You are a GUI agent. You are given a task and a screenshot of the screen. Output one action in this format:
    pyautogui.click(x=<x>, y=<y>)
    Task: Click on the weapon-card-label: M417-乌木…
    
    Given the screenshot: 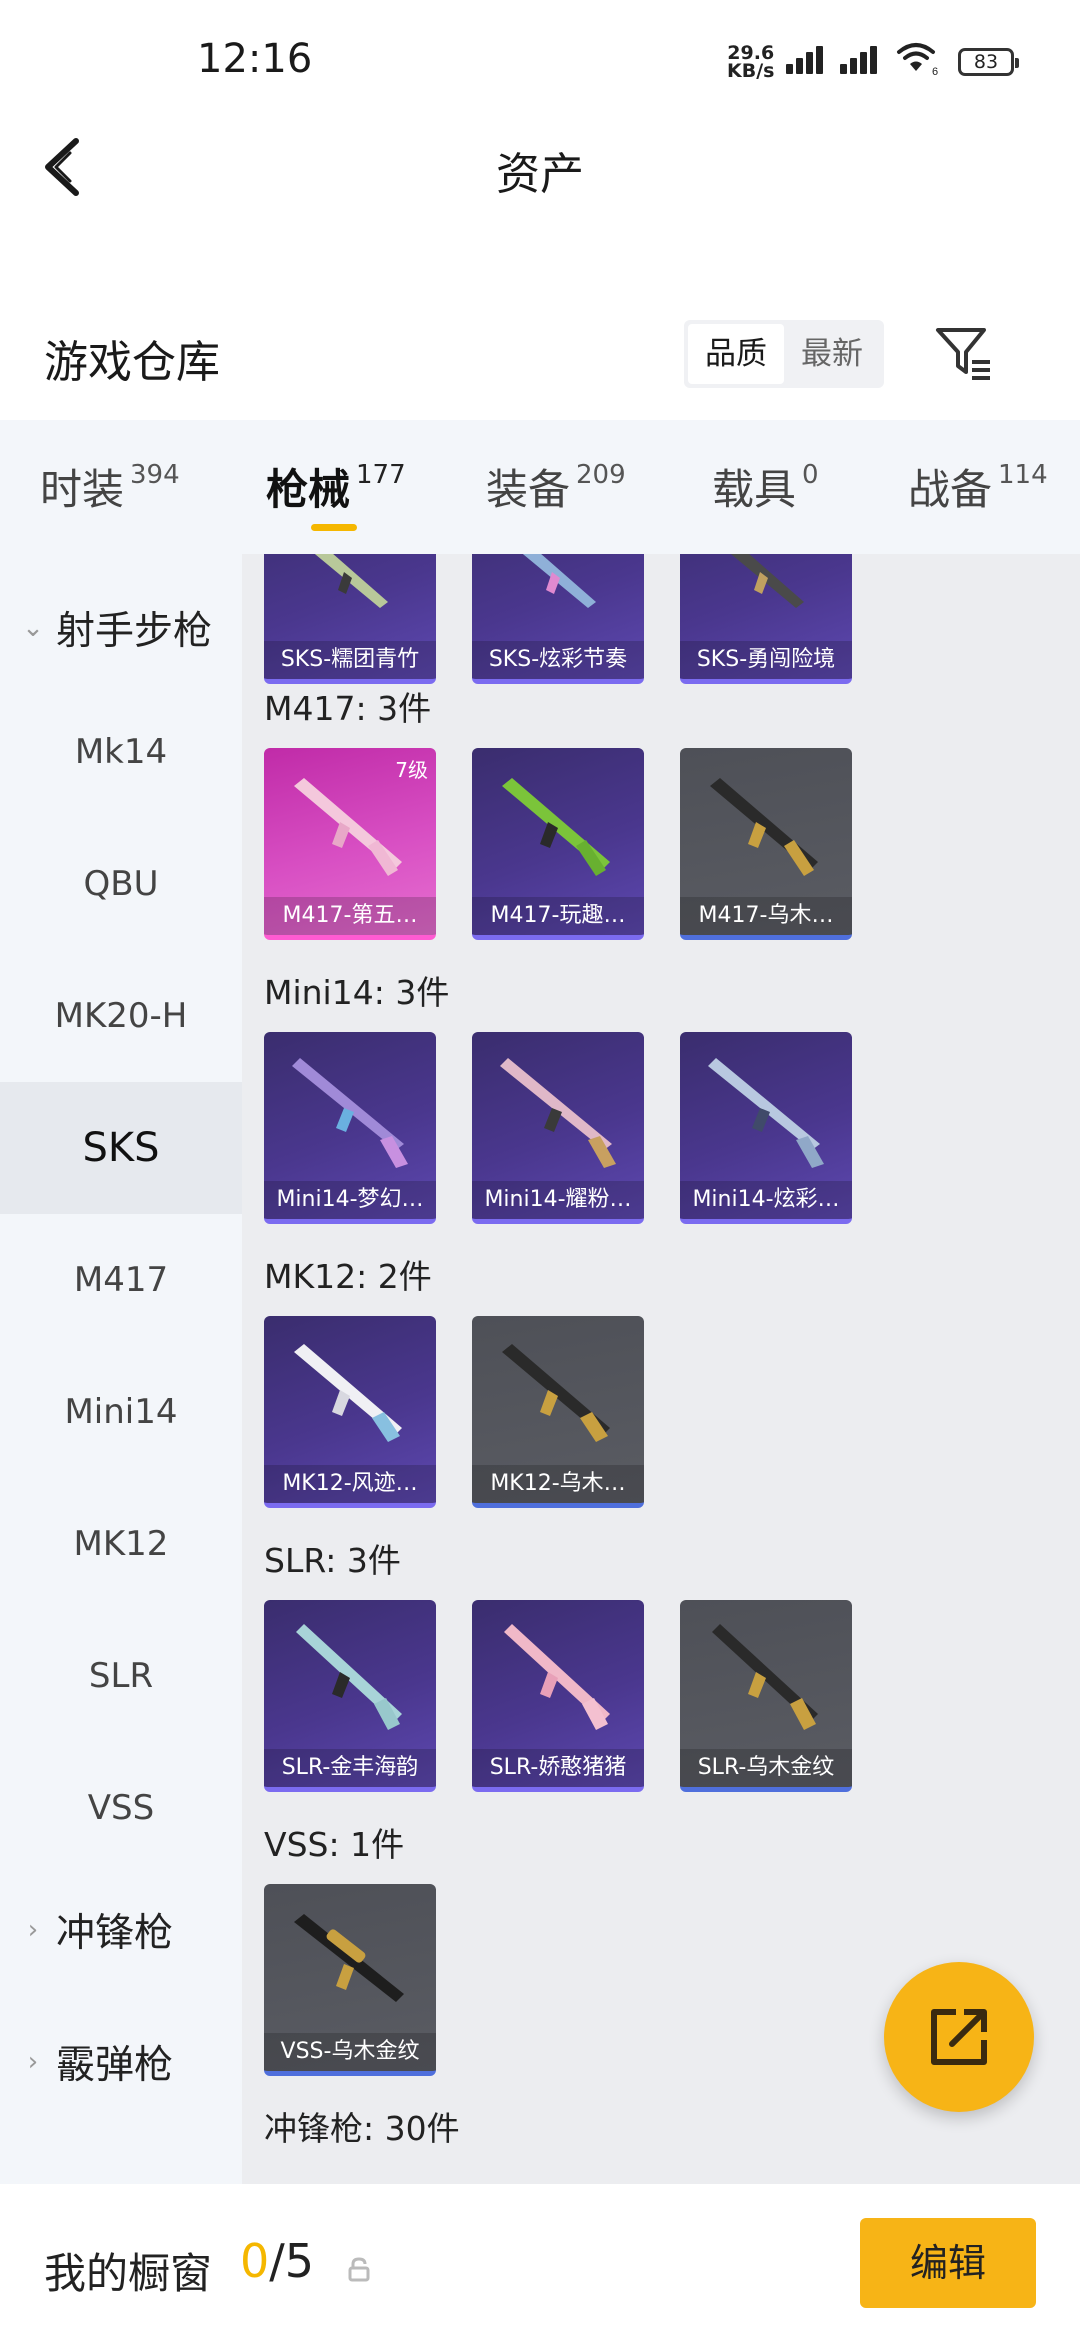 What is the action you would take?
    pyautogui.click(x=766, y=916)
    